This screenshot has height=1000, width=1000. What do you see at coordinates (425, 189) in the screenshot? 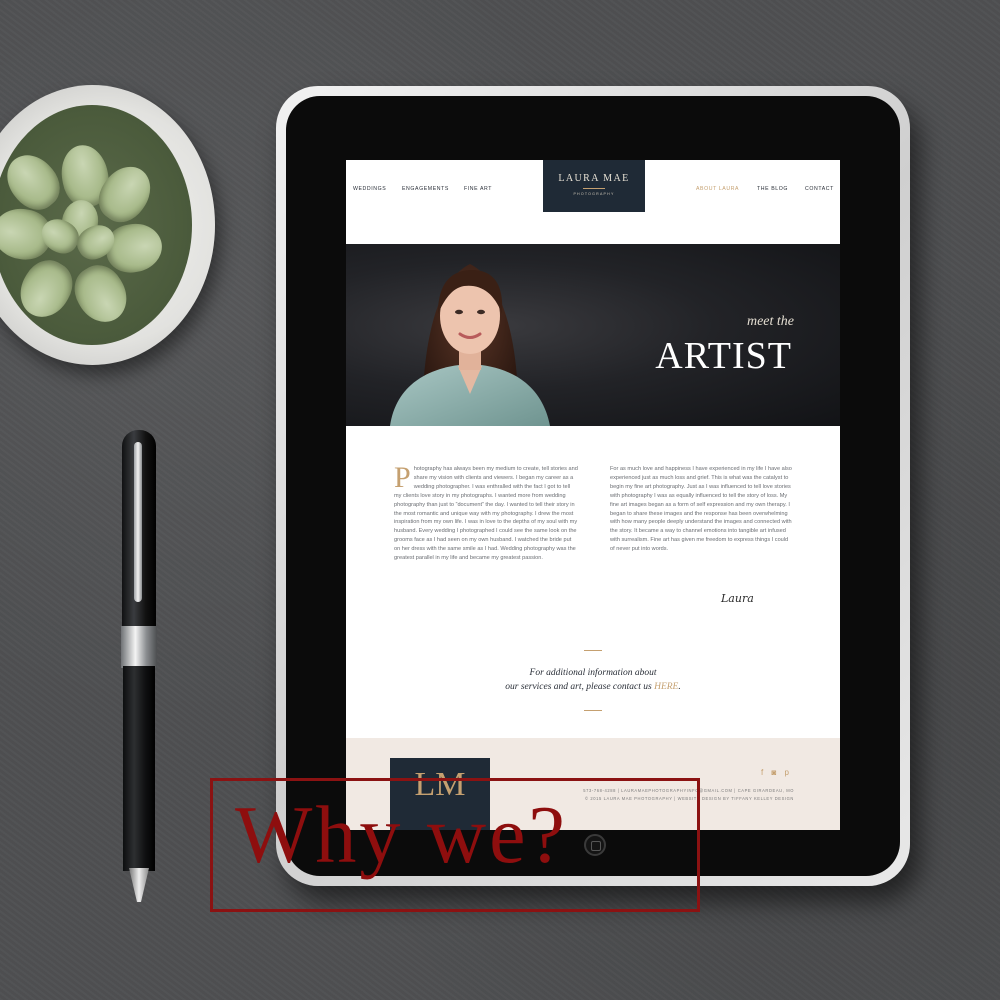
I see `nav-link-engagements: ENGAGEMENTS` at bounding box center [425, 189].